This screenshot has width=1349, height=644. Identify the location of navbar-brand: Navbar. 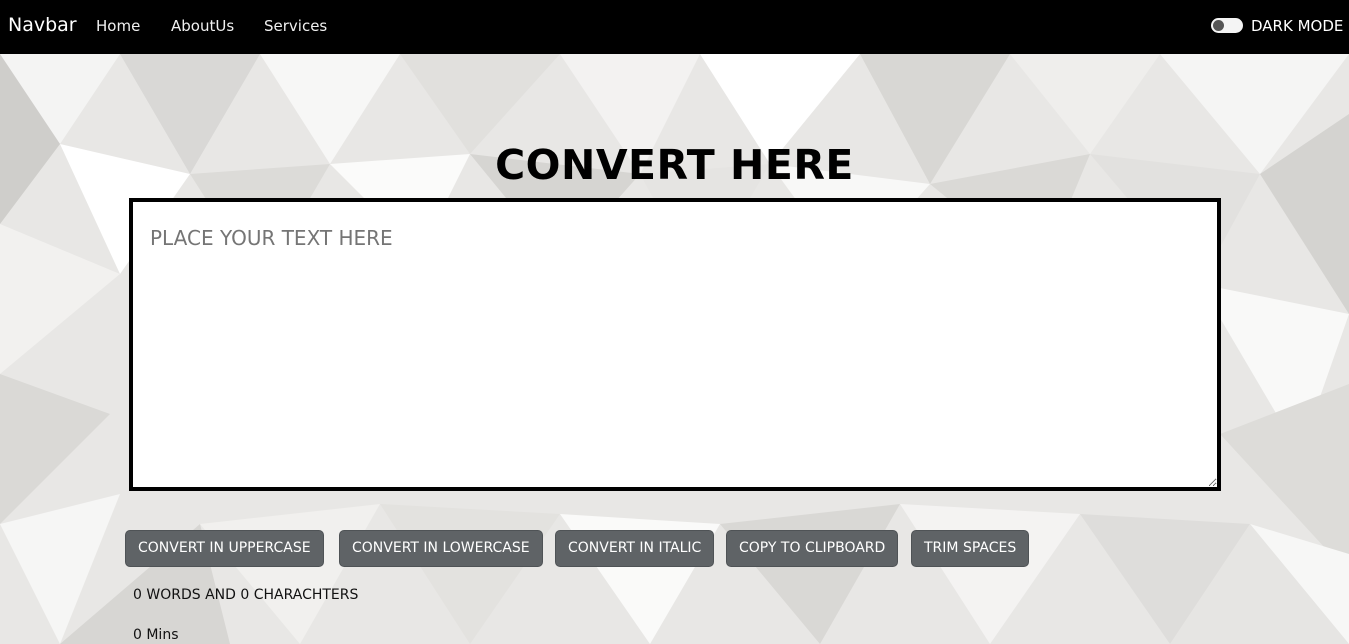
(42, 25).